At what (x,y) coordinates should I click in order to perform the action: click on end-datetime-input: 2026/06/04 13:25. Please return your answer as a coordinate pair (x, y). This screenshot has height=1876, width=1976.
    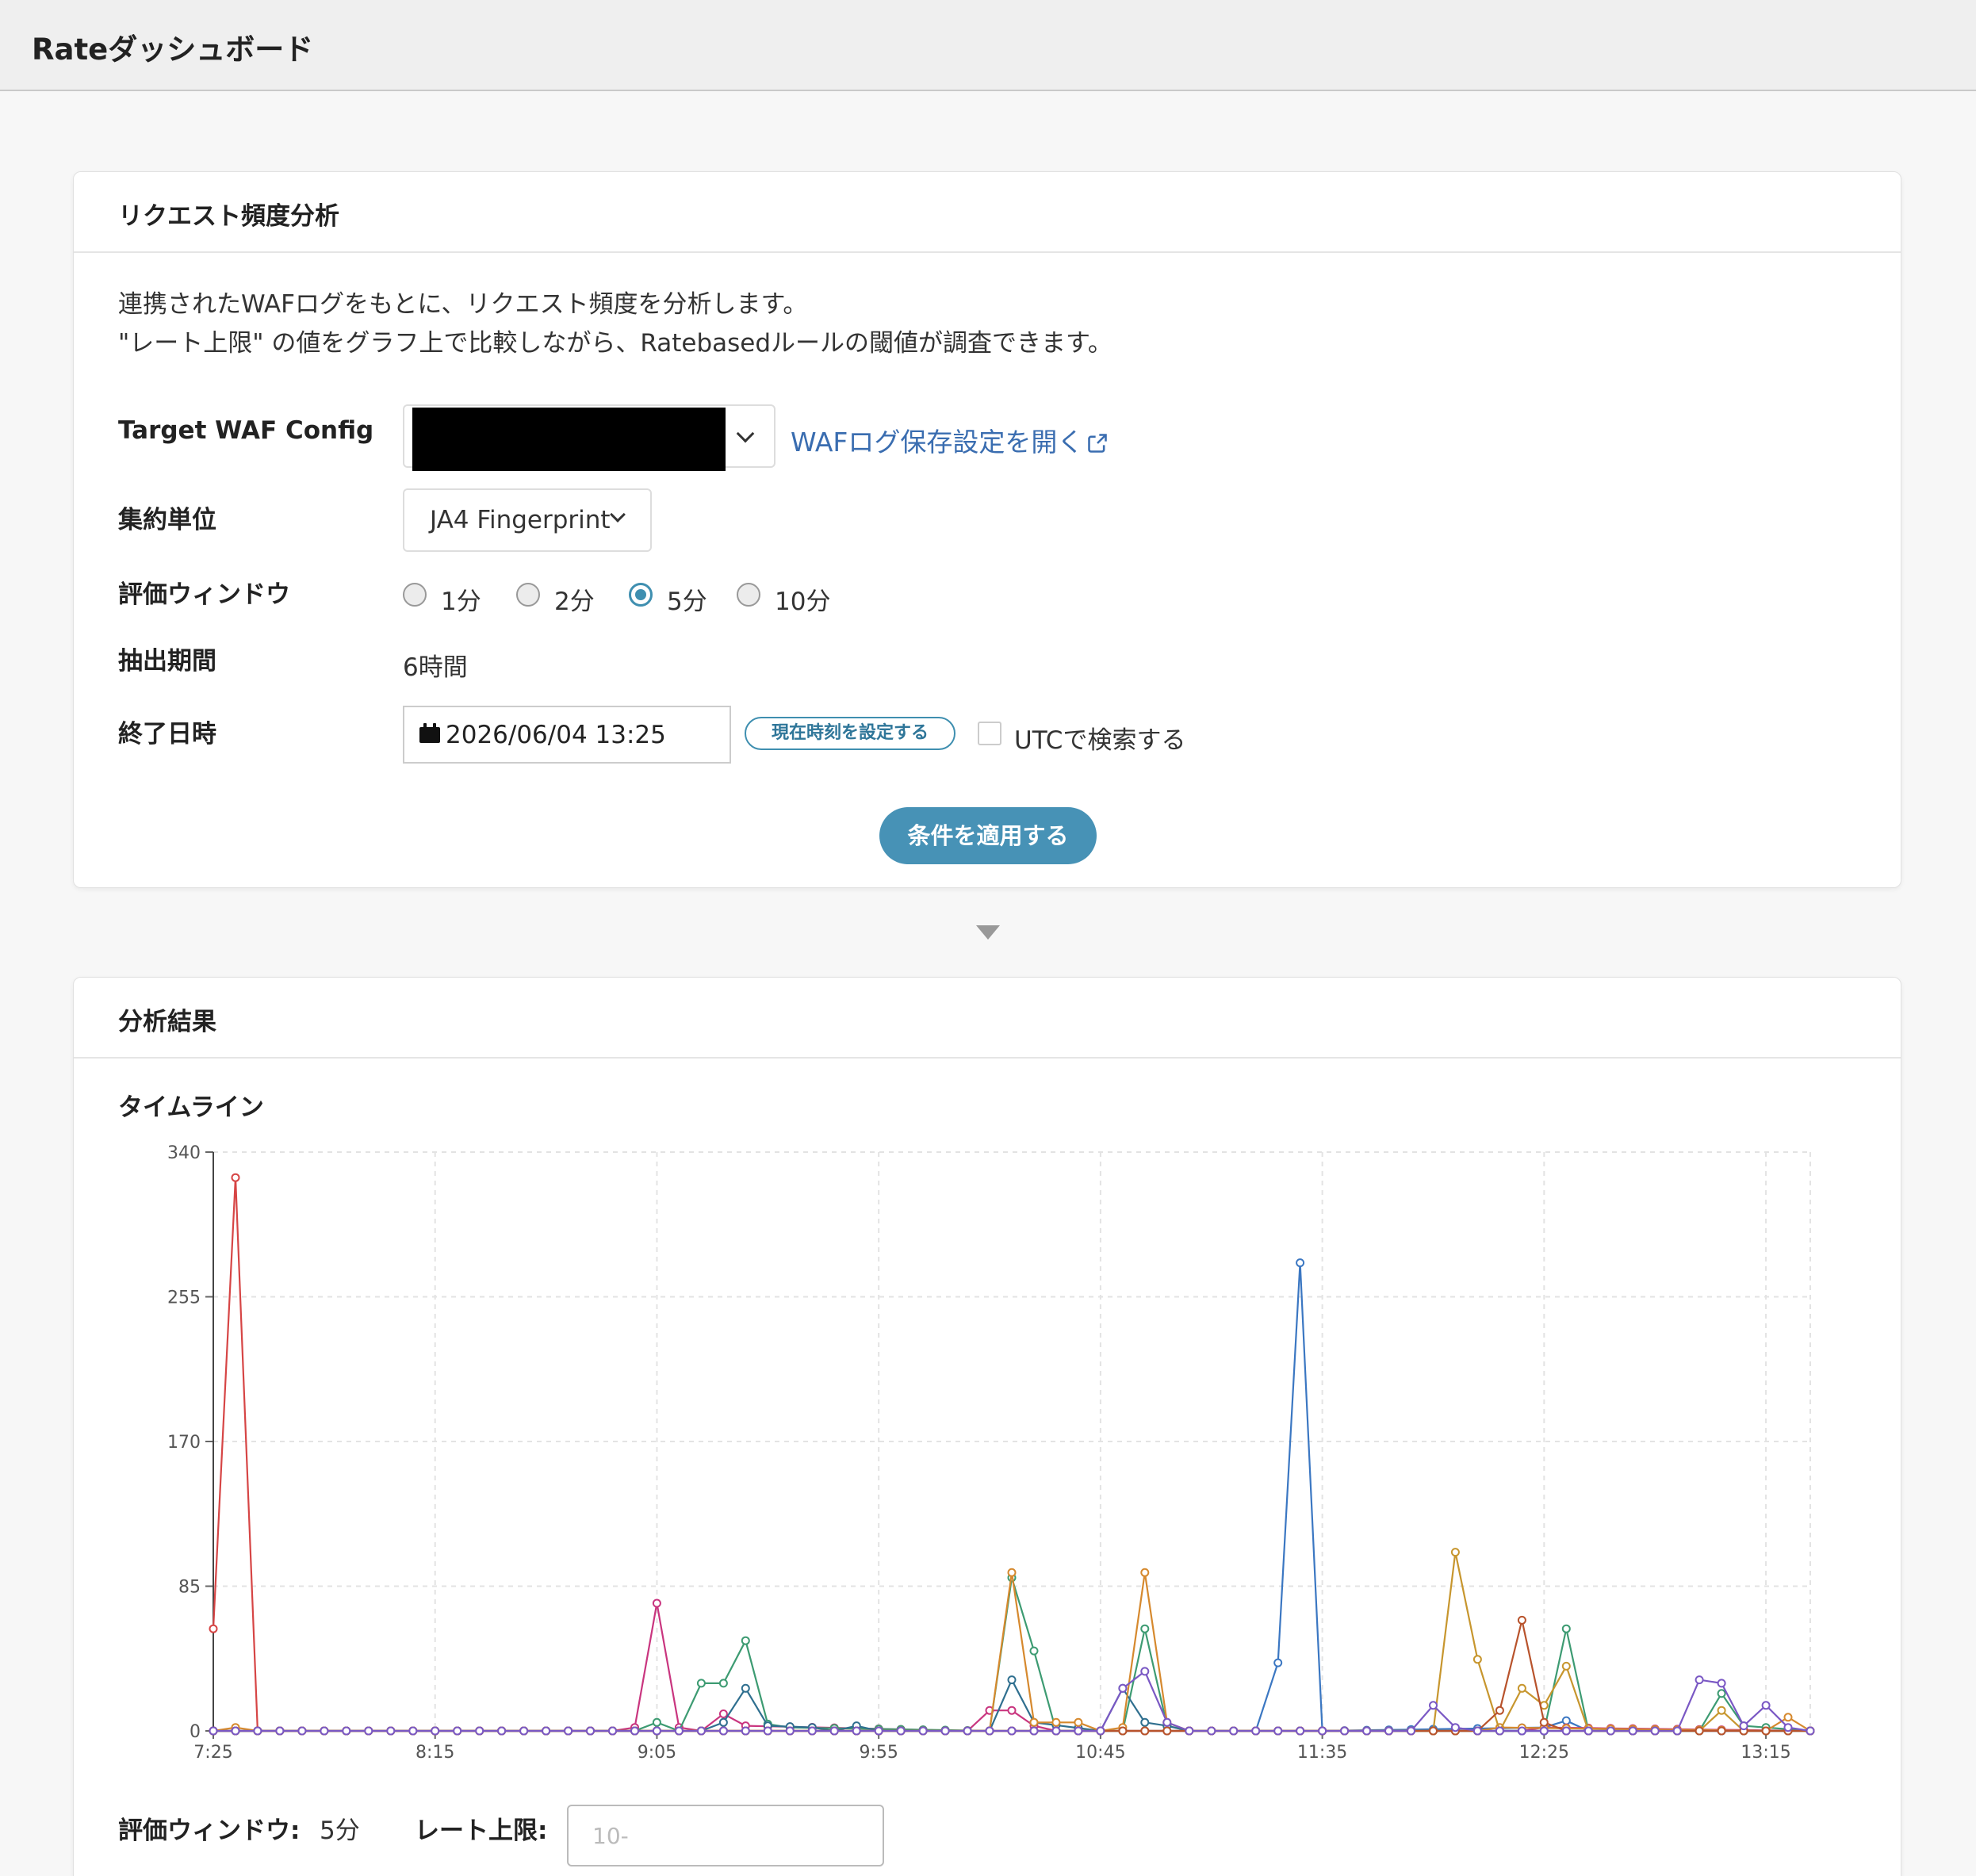
    Looking at the image, I should click on (567, 735).